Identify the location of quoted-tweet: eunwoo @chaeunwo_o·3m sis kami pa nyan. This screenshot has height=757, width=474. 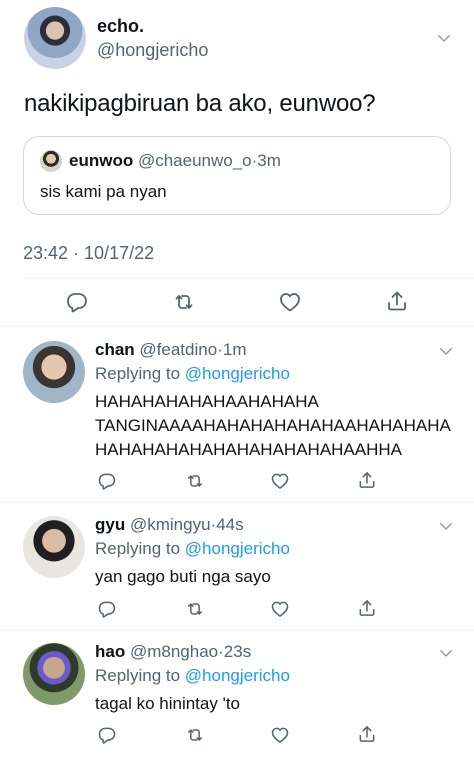
(237, 175).